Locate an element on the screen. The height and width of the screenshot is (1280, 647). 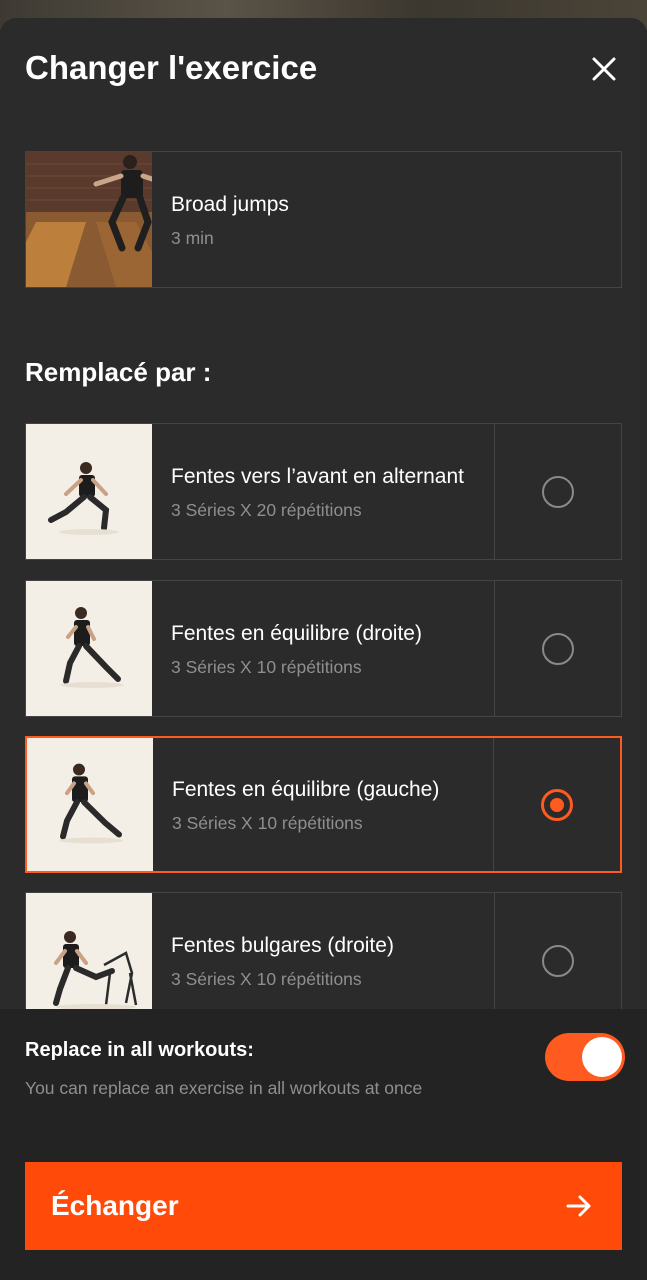
swap-button-label: Échanger is located at coordinates (115, 1205).